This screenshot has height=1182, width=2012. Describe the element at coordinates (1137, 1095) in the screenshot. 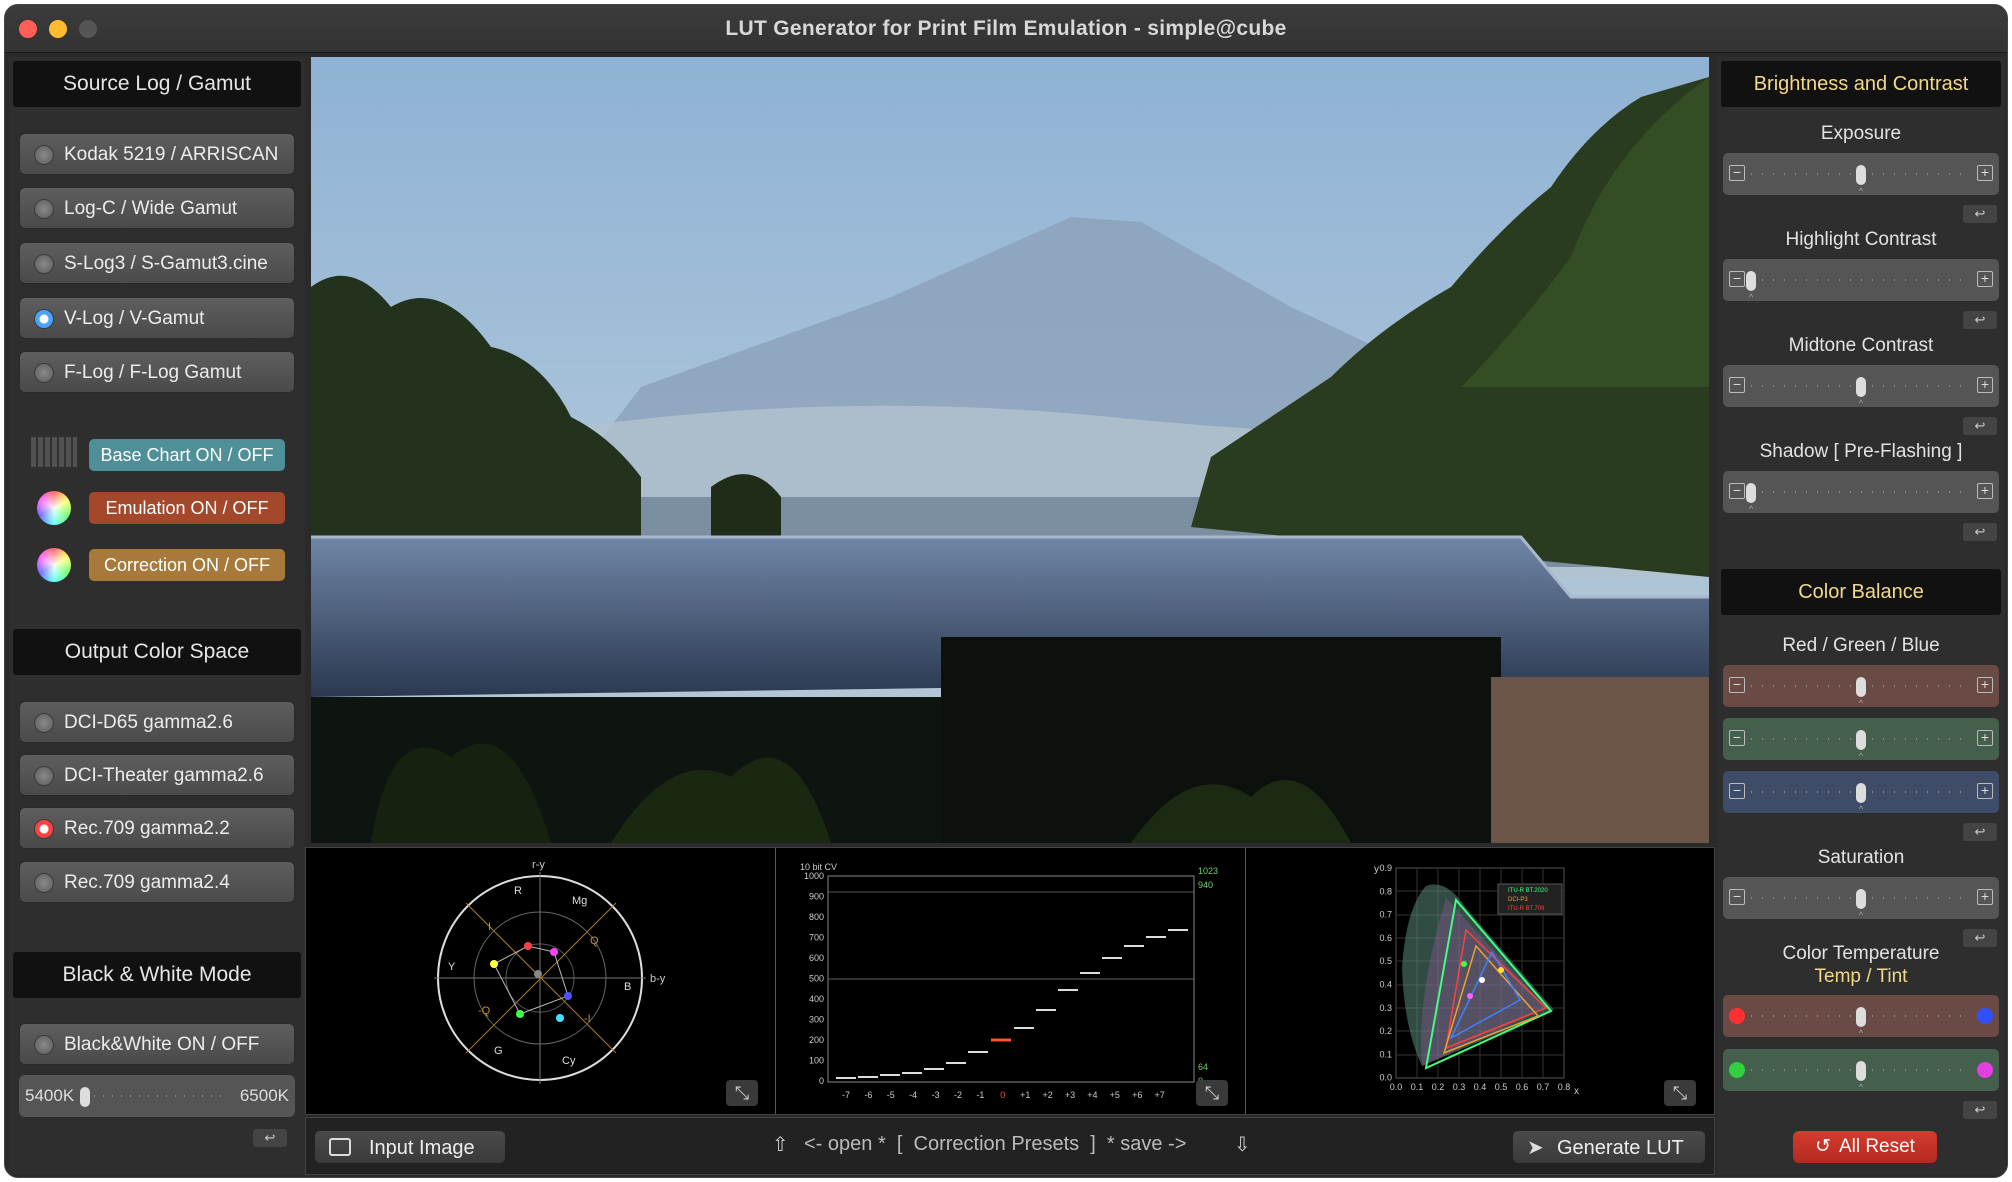

I see `wf-x-tick: +6` at that location.